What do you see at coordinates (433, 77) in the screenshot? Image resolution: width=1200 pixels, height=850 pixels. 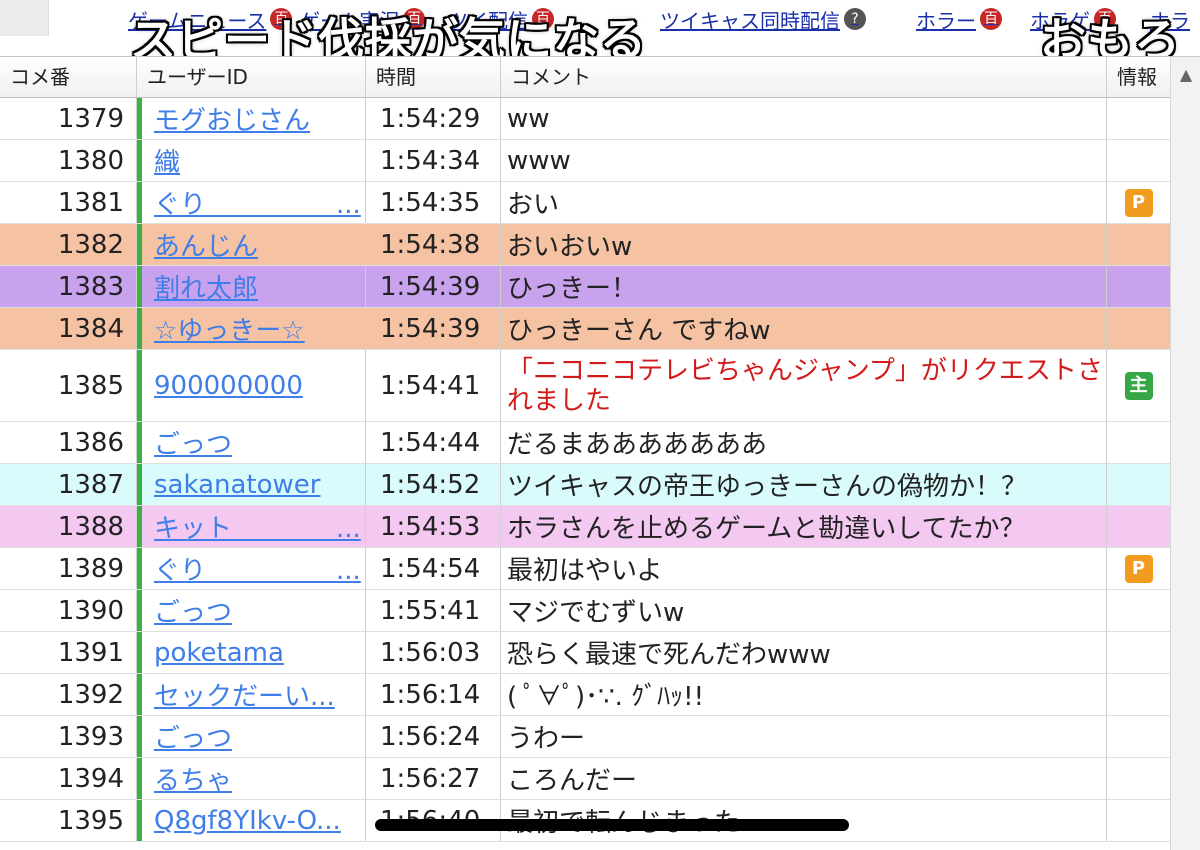 I see `column-header-time: 時間` at bounding box center [433, 77].